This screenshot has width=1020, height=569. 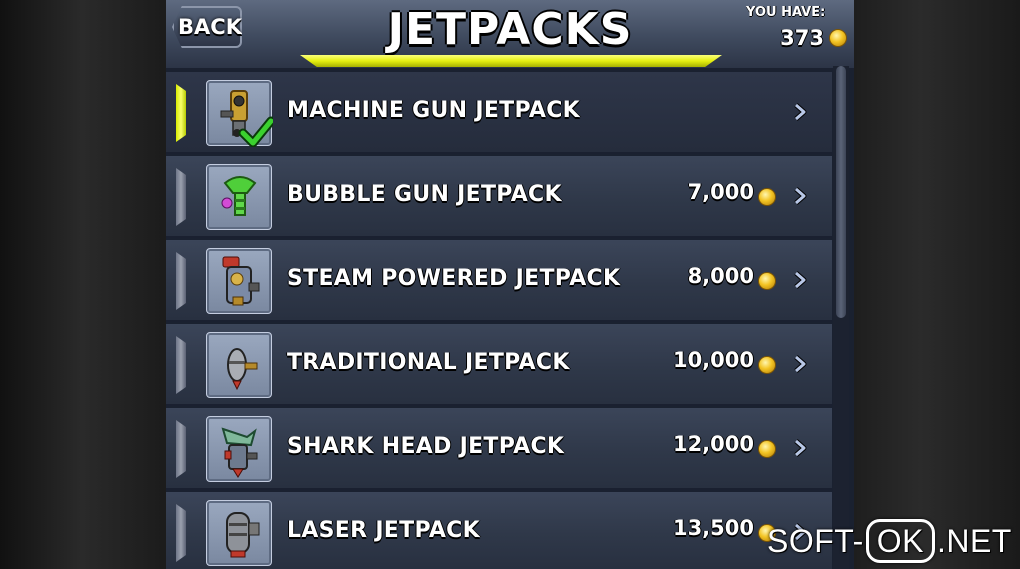 What do you see at coordinates (239, 281) in the screenshot?
I see `steam-powered-jetpack-icon` at bounding box center [239, 281].